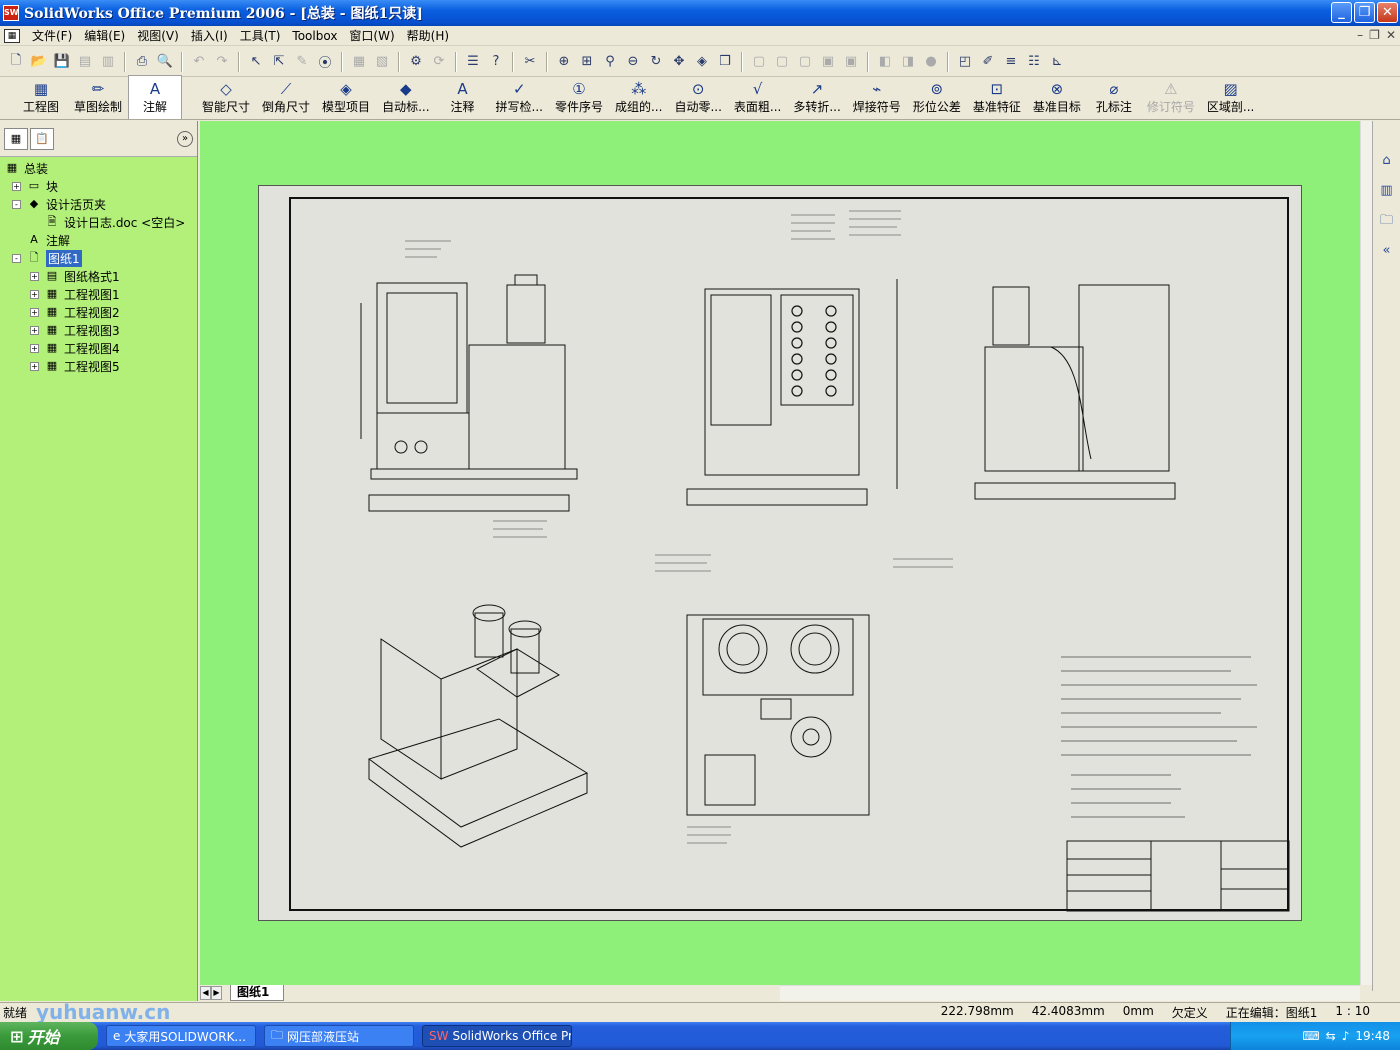 This screenshot has height=1050, width=1400. What do you see at coordinates (226, 99) in the screenshot?
I see `cmd-smart-dimension: ◇ 智能尺寸` at bounding box center [226, 99].